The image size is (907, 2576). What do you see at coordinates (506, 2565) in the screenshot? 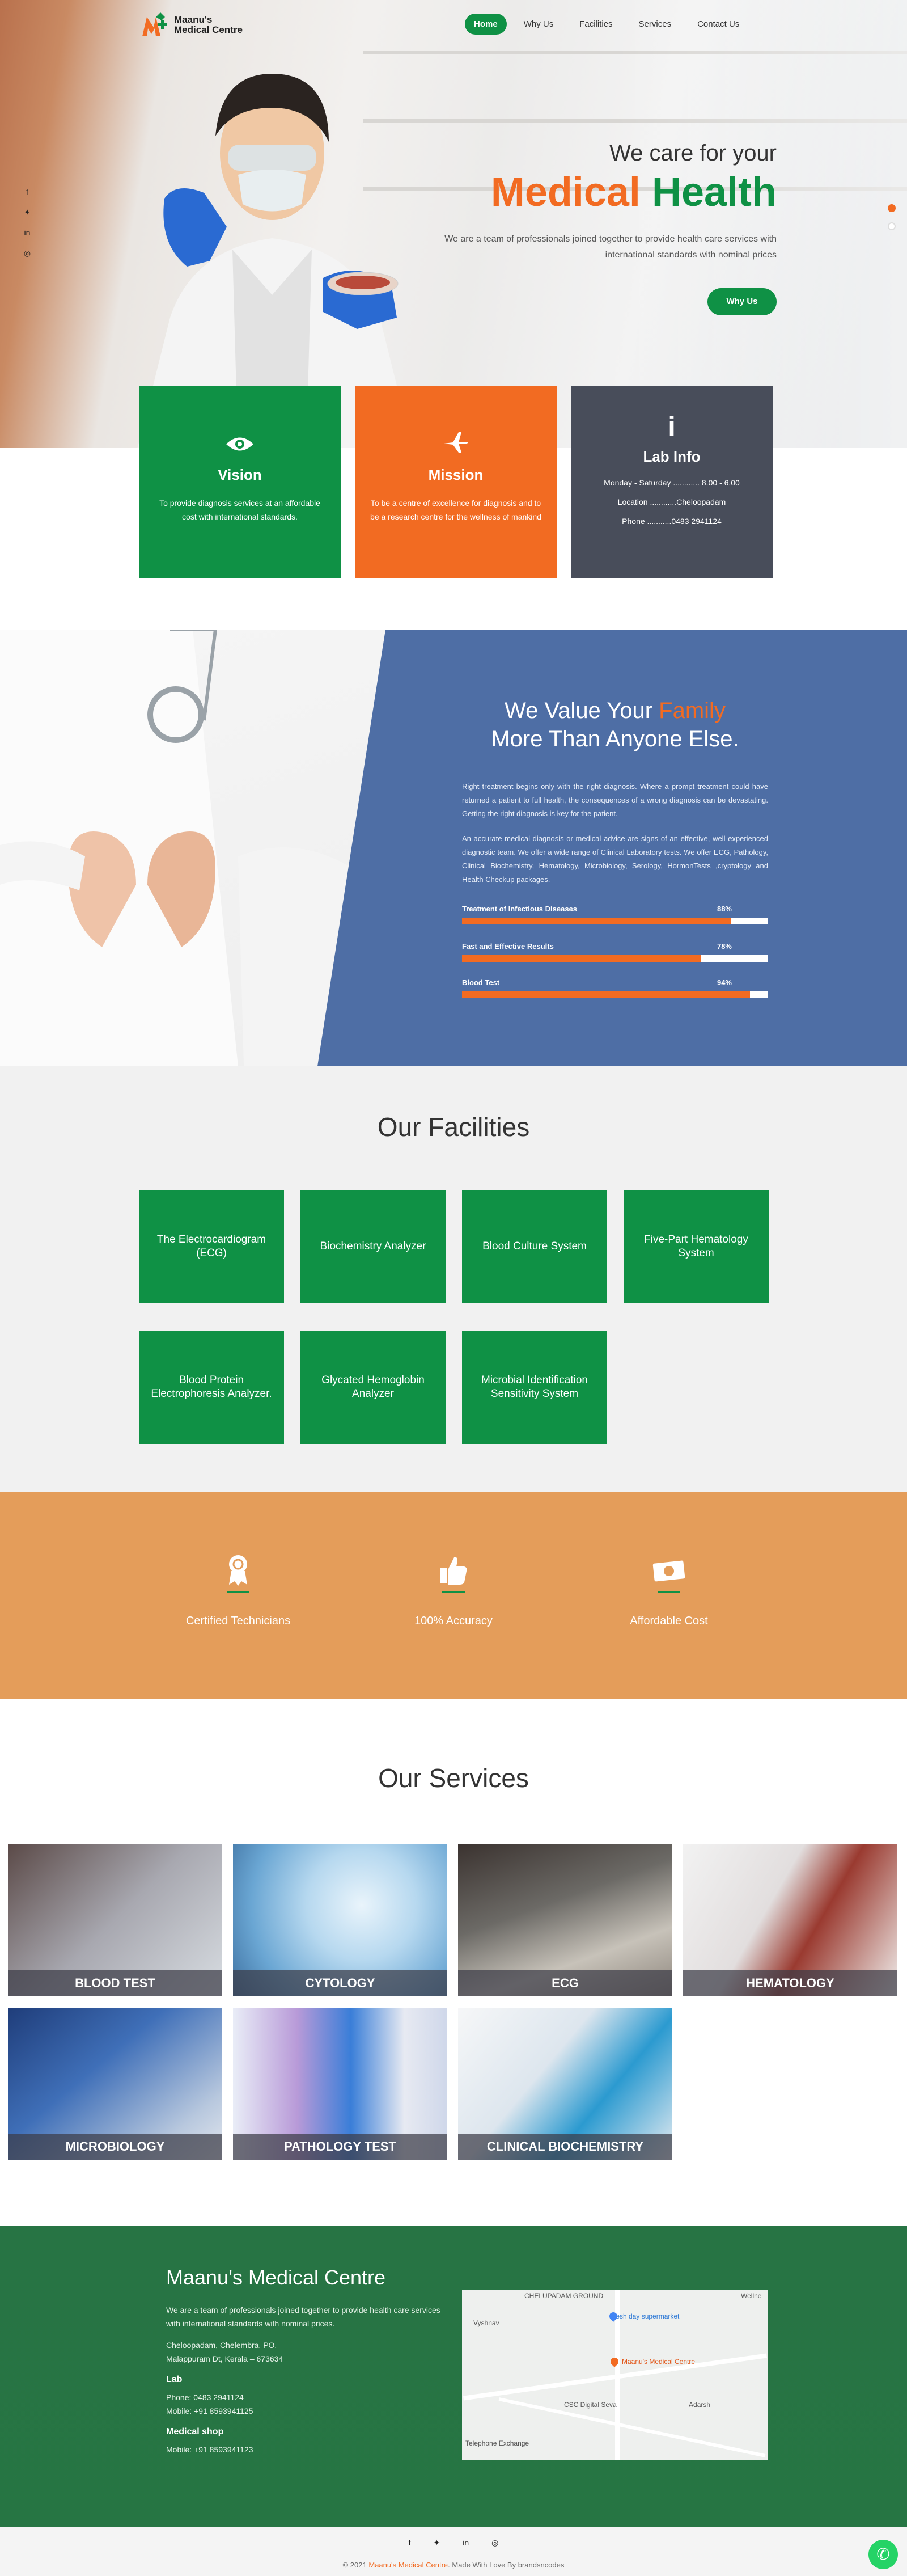
I see `copyright-credit: . Made With Love By brandsncodes` at bounding box center [506, 2565].